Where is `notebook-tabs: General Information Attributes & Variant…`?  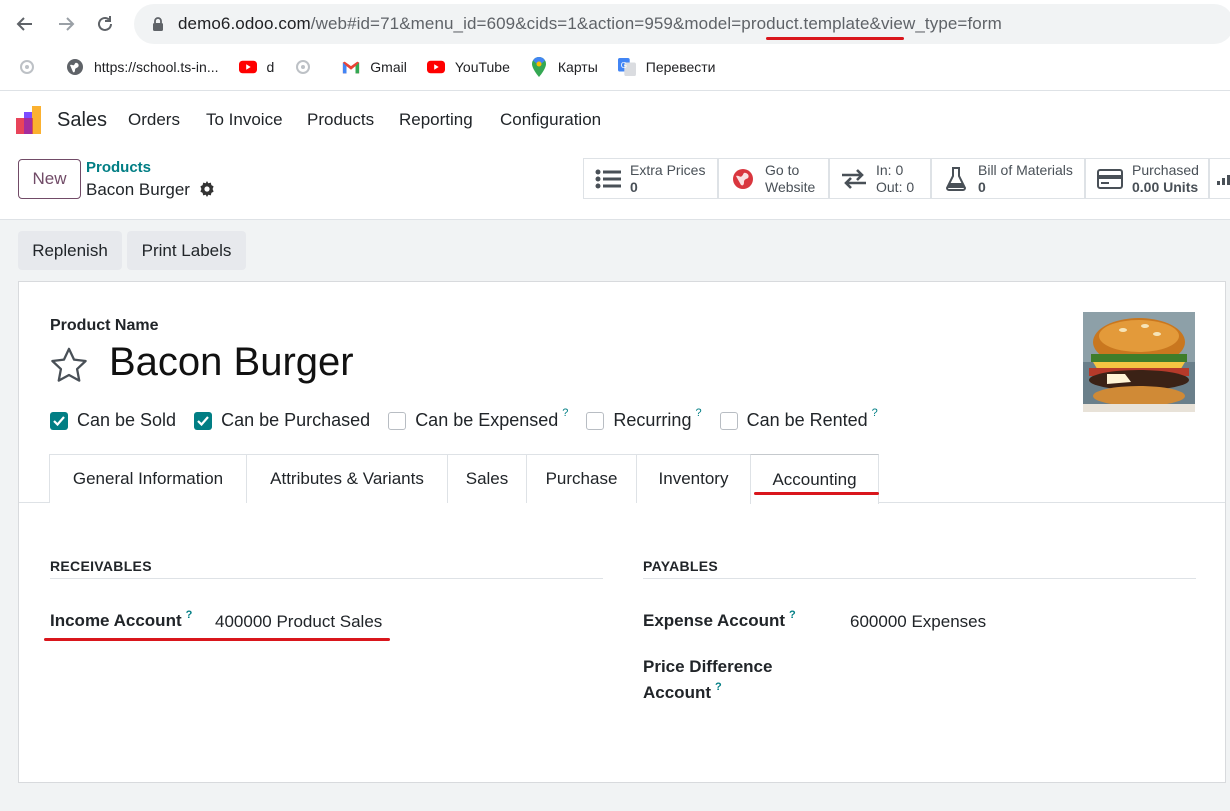
notebook-tabs: General Information Attributes & Variant… is located at coordinates (464, 479).